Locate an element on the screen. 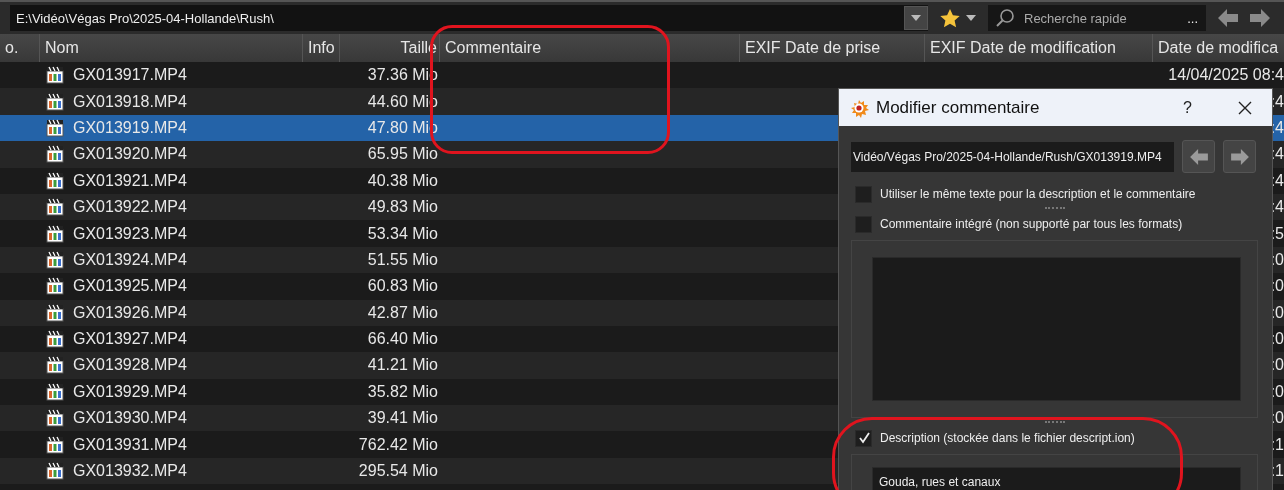 Image resolution: width=1284 pixels, height=490 pixels. file-name: GX013926.MP4 is located at coordinates (130, 312).